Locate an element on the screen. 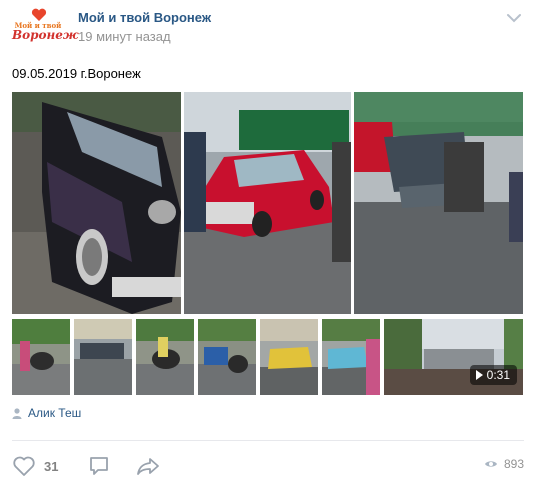 The image size is (538, 486). video-duration-badge: 0:31 is located at coordinates (493, 375).